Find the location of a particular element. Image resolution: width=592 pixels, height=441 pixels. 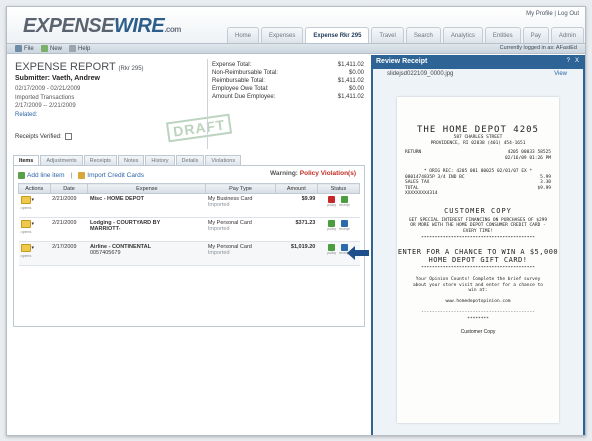

tab-home: Home is located at coordinates (243, 35).